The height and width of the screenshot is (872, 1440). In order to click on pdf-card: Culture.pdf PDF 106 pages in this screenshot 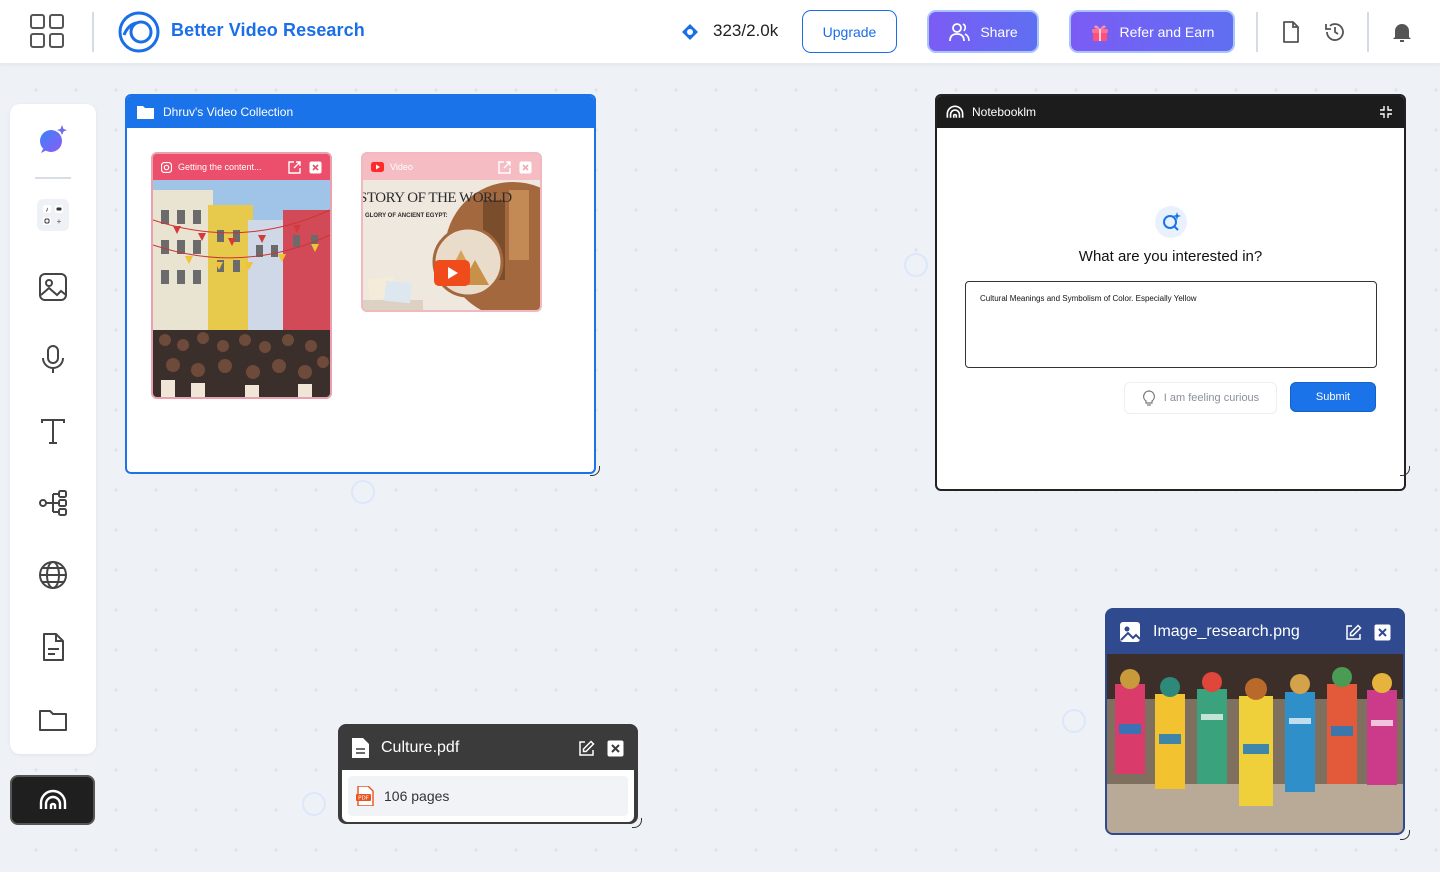, I will do `click(488, 774)`.